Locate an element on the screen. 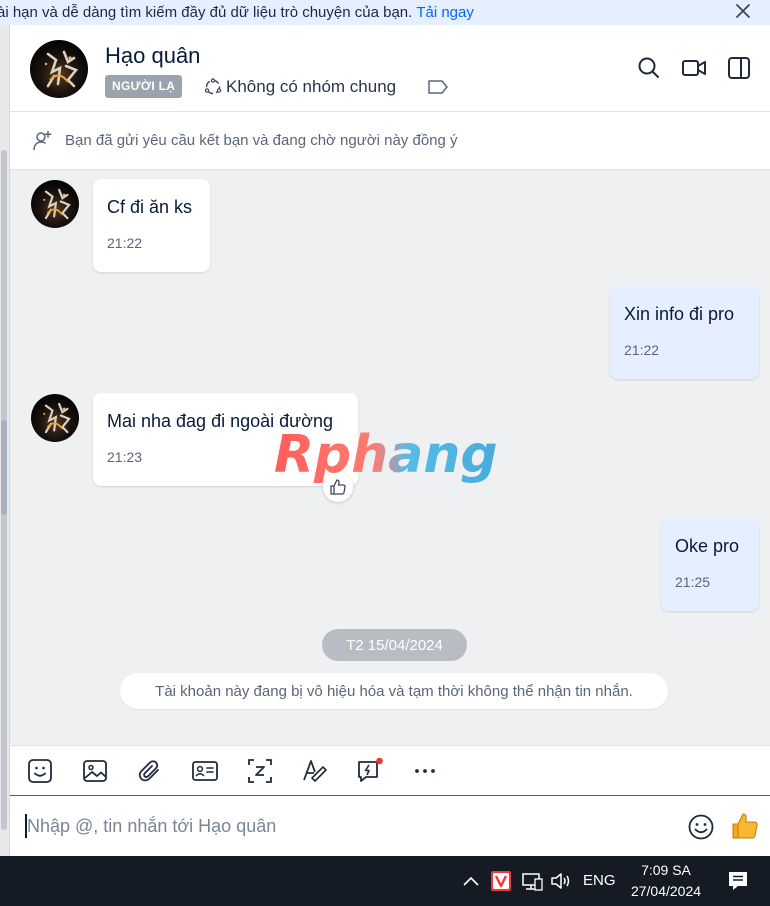  video-call-icon is located at coordinates (694, 68).